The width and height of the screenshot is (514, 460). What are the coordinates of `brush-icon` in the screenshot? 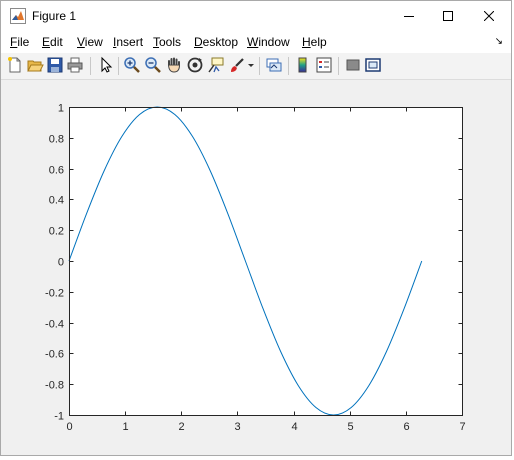 It's located at (237, 65).